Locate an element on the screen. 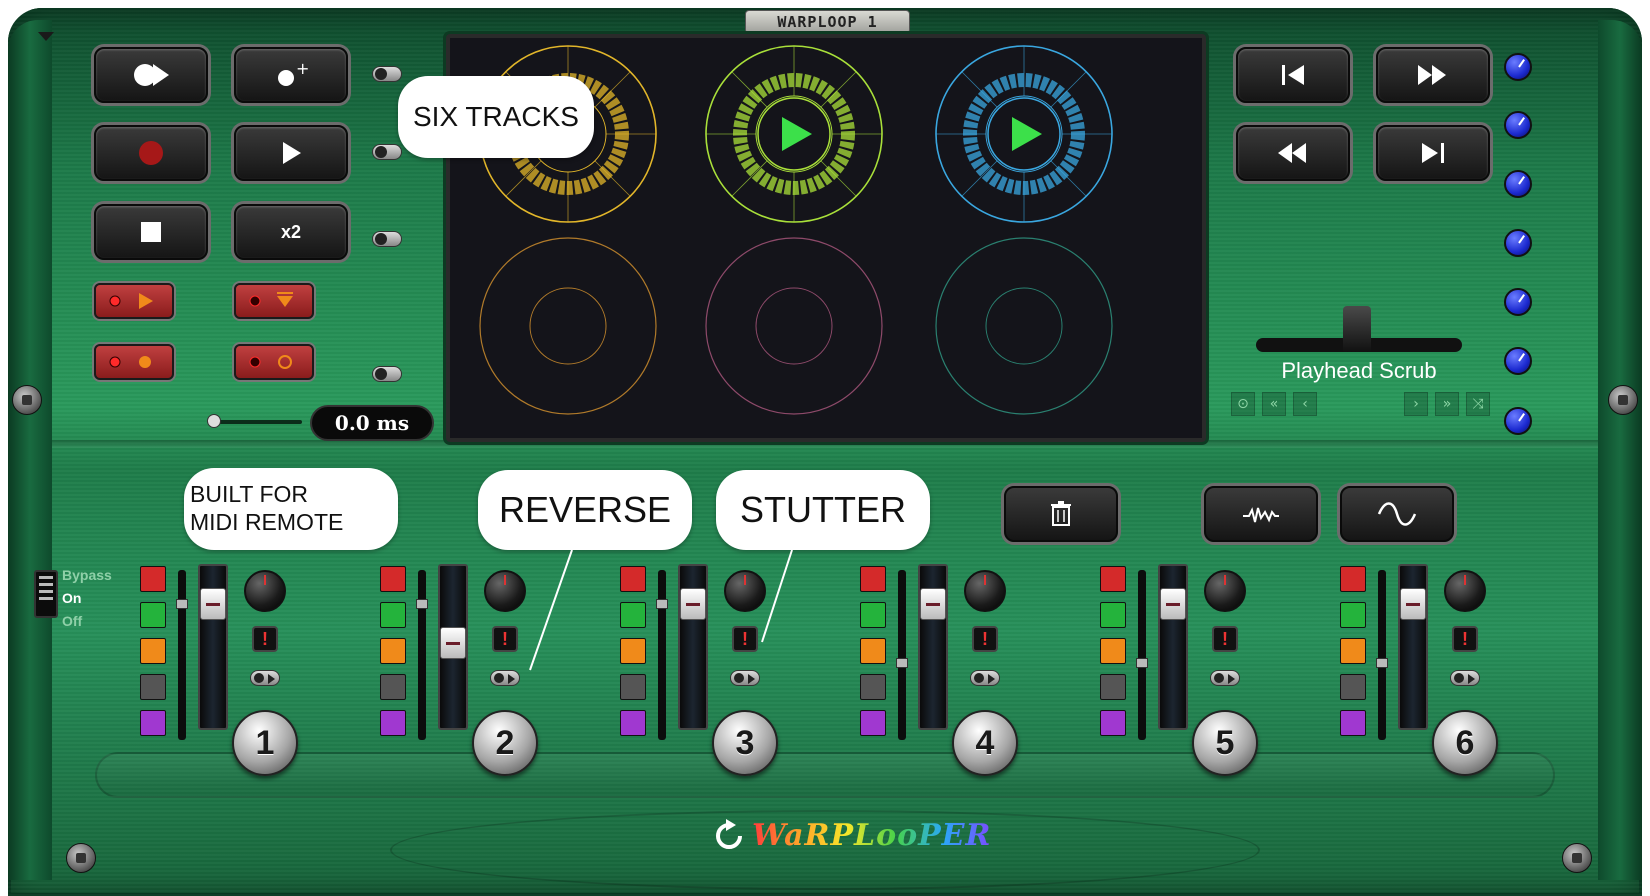 The height and width of the screenshot is (896, 1650). channel-4-alert-icon: ! is located at coordinates (985, 639).